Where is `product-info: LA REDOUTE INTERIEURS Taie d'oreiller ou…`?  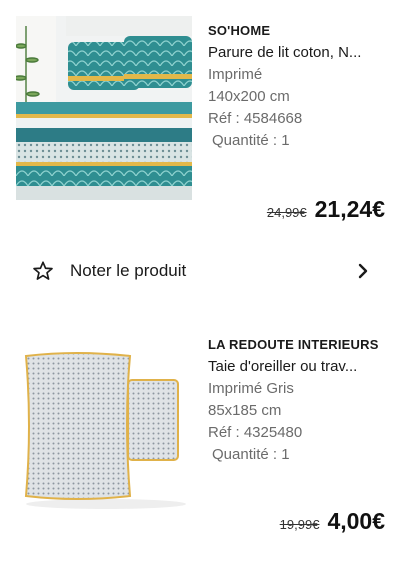 product-info: LA REDOUTE INTERIEURS Taie d'oreiller ou… is located at coordinates (298, 400).